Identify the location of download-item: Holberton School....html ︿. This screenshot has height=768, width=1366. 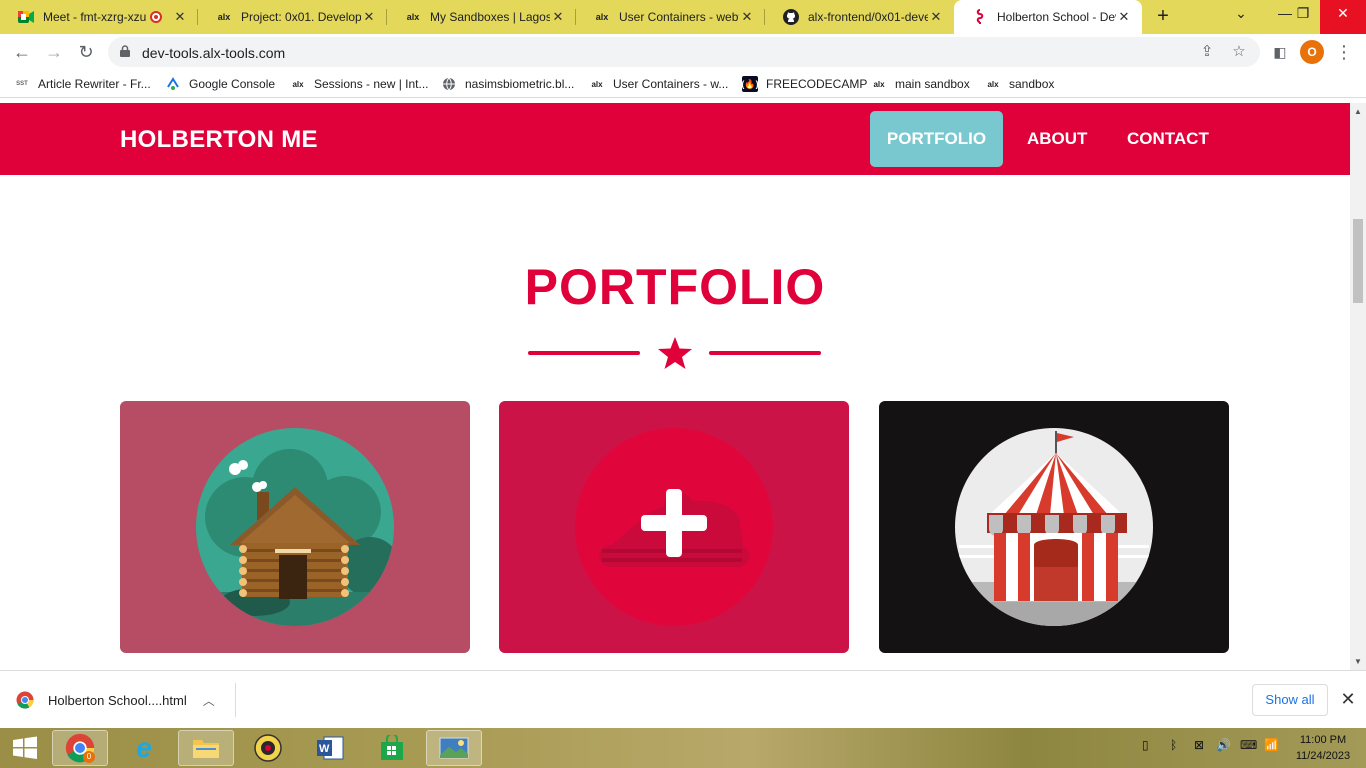
(126, 700).